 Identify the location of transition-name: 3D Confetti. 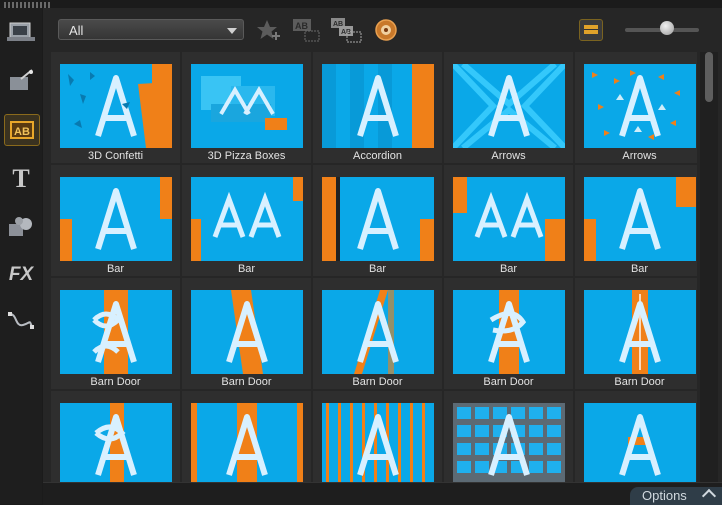
(115, 156).